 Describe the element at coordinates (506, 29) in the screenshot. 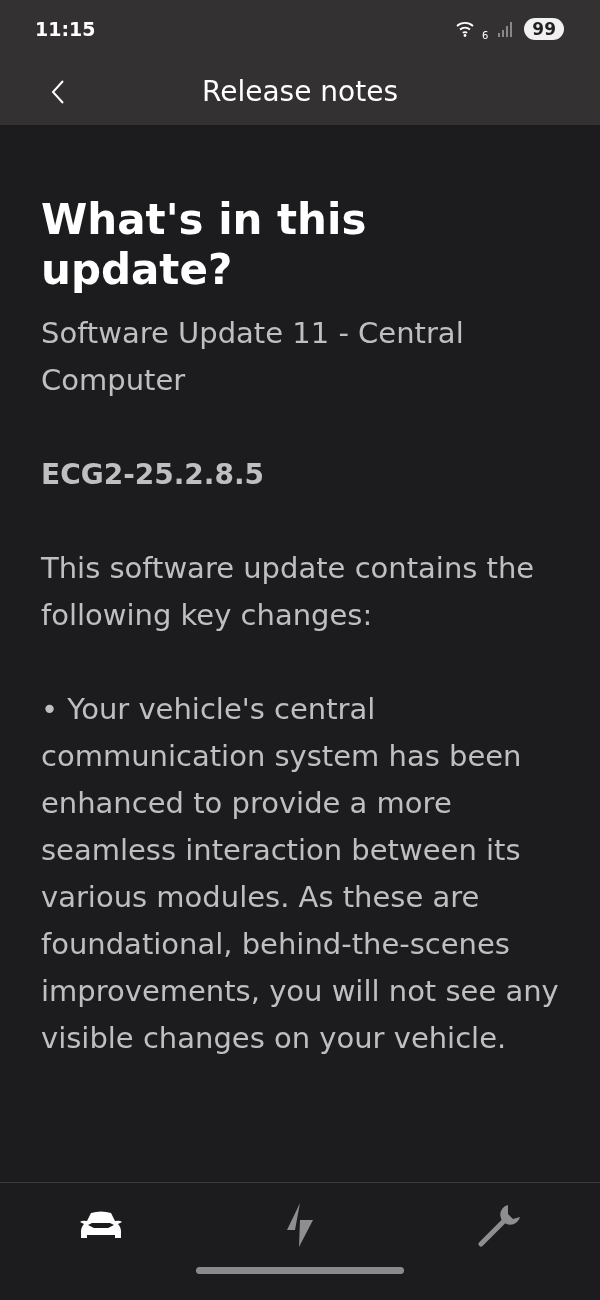

I see `signal-icon` at that location.